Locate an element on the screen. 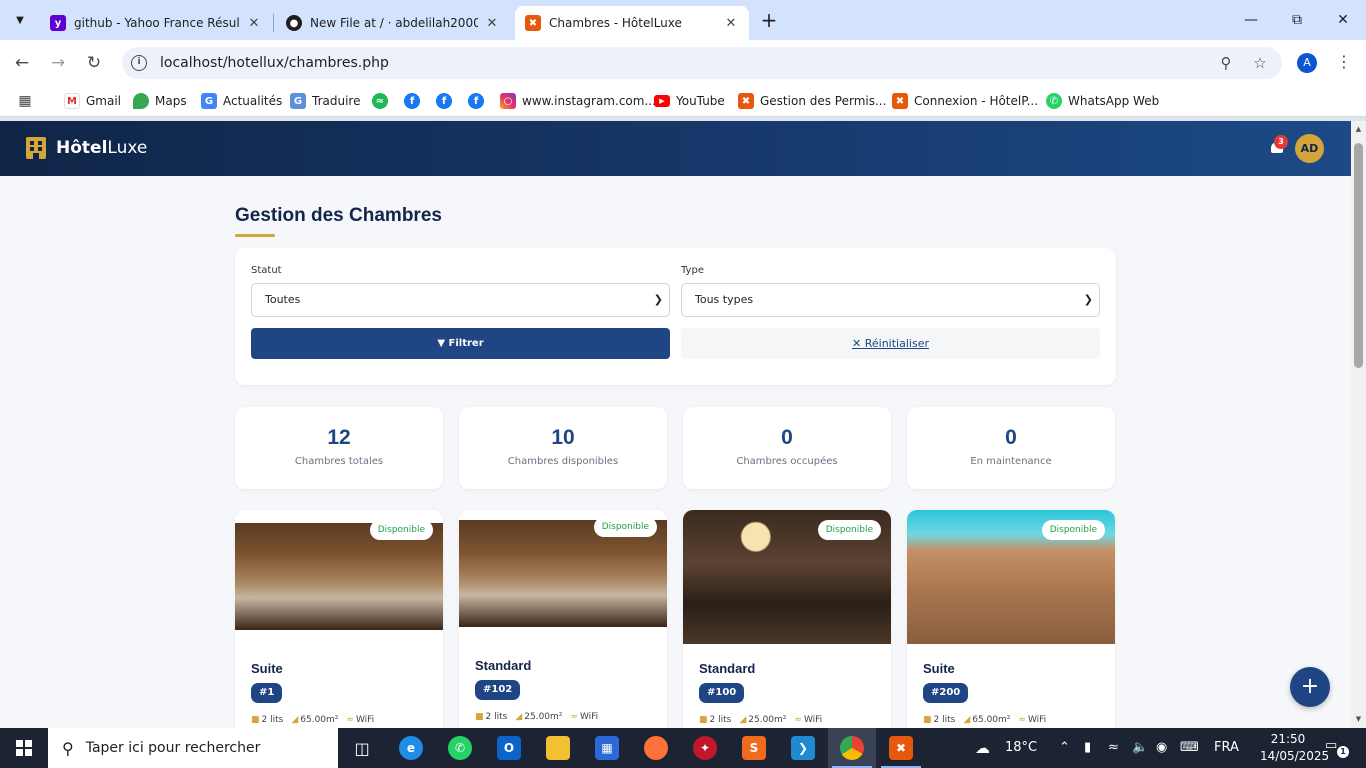  zoom-icon: ⚲ is located at coordinates (1226, 63).